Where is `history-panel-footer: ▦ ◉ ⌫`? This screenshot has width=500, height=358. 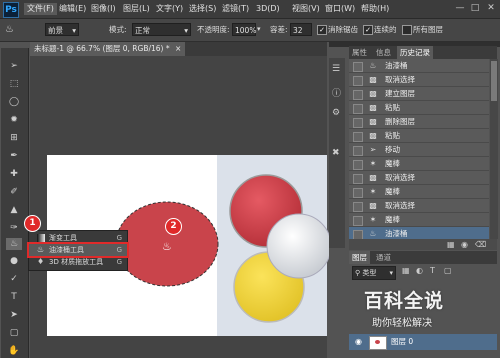 history-panel-footer: ▦ ◉ ⌫ is located at coordinates (423, 244).